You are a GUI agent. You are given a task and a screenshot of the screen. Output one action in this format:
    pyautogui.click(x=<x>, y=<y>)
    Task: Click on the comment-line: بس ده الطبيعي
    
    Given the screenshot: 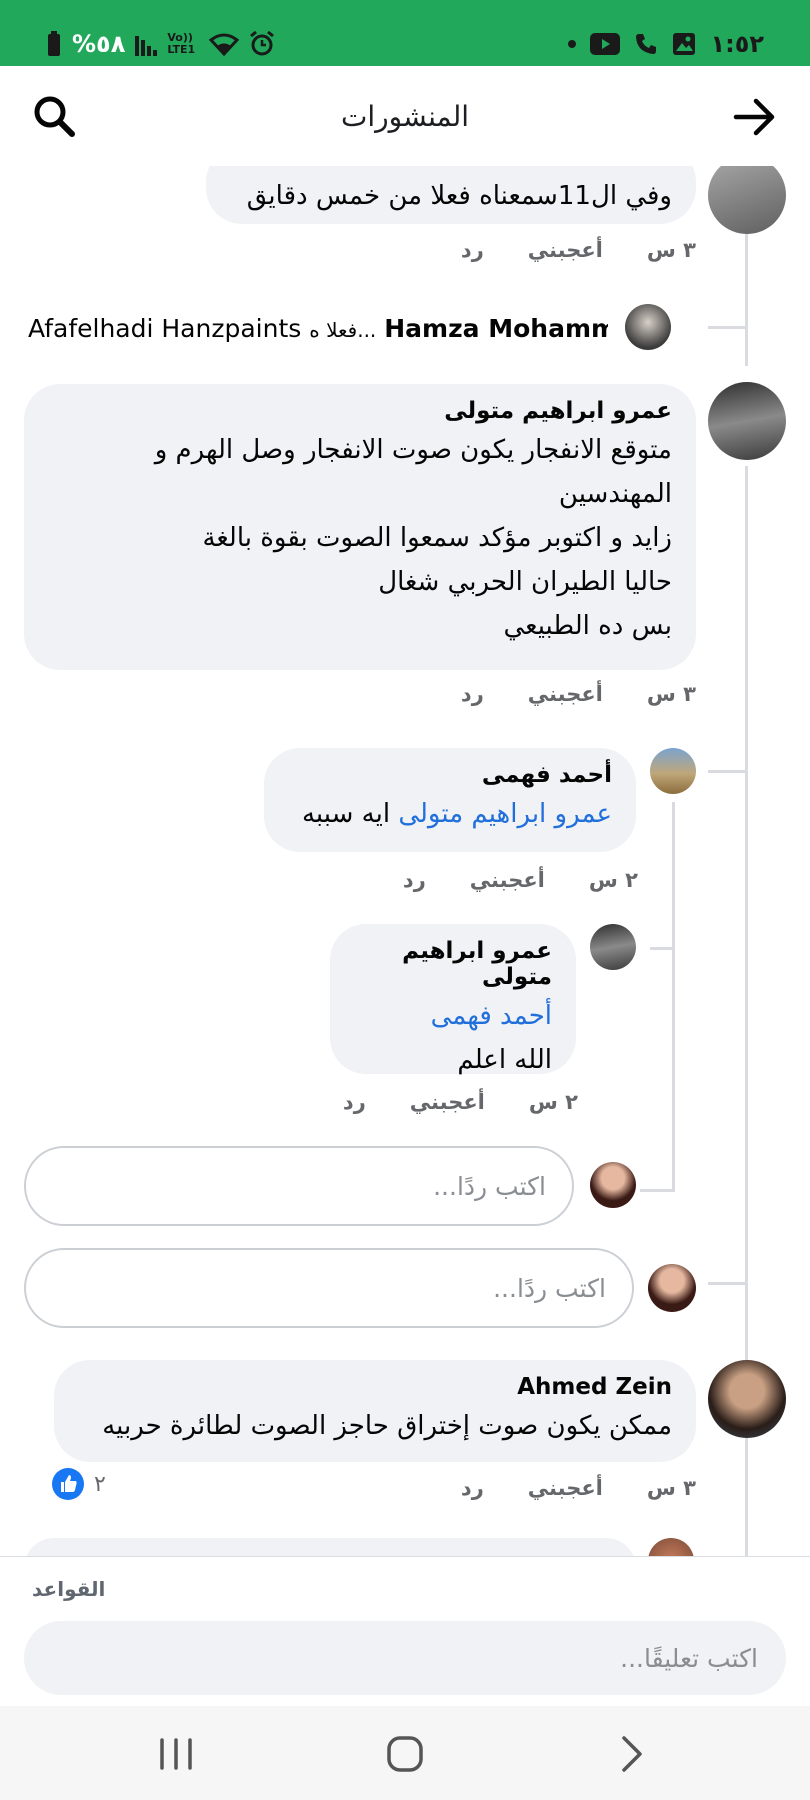 What is the action you would take?
    pyautogui.click(x=588, y=626)
    